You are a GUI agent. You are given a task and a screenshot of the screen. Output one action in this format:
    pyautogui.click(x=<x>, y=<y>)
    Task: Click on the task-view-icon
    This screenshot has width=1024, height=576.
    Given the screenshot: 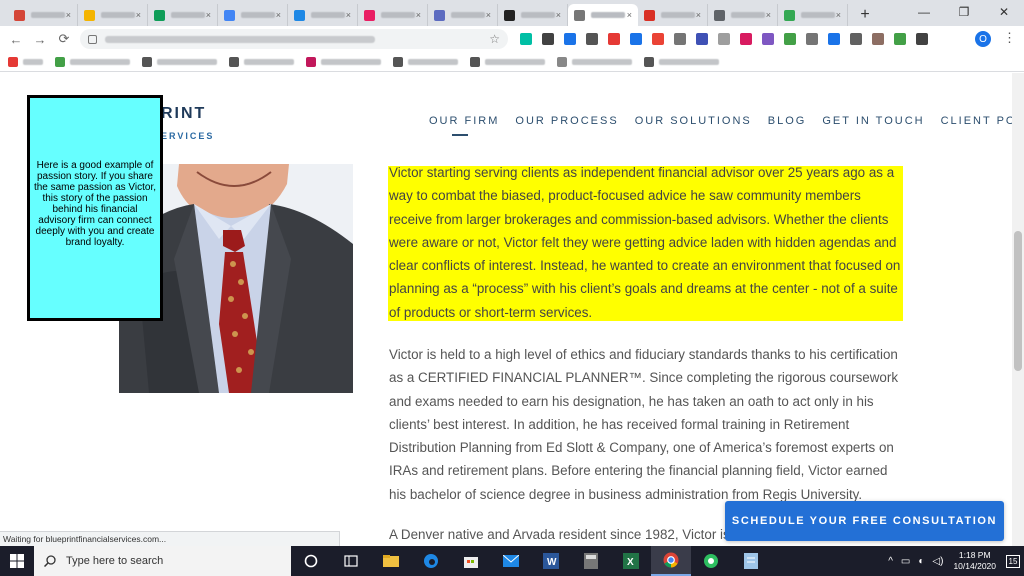 What is the action you would take?
    pyautogui.click(x=351, y=561)
    